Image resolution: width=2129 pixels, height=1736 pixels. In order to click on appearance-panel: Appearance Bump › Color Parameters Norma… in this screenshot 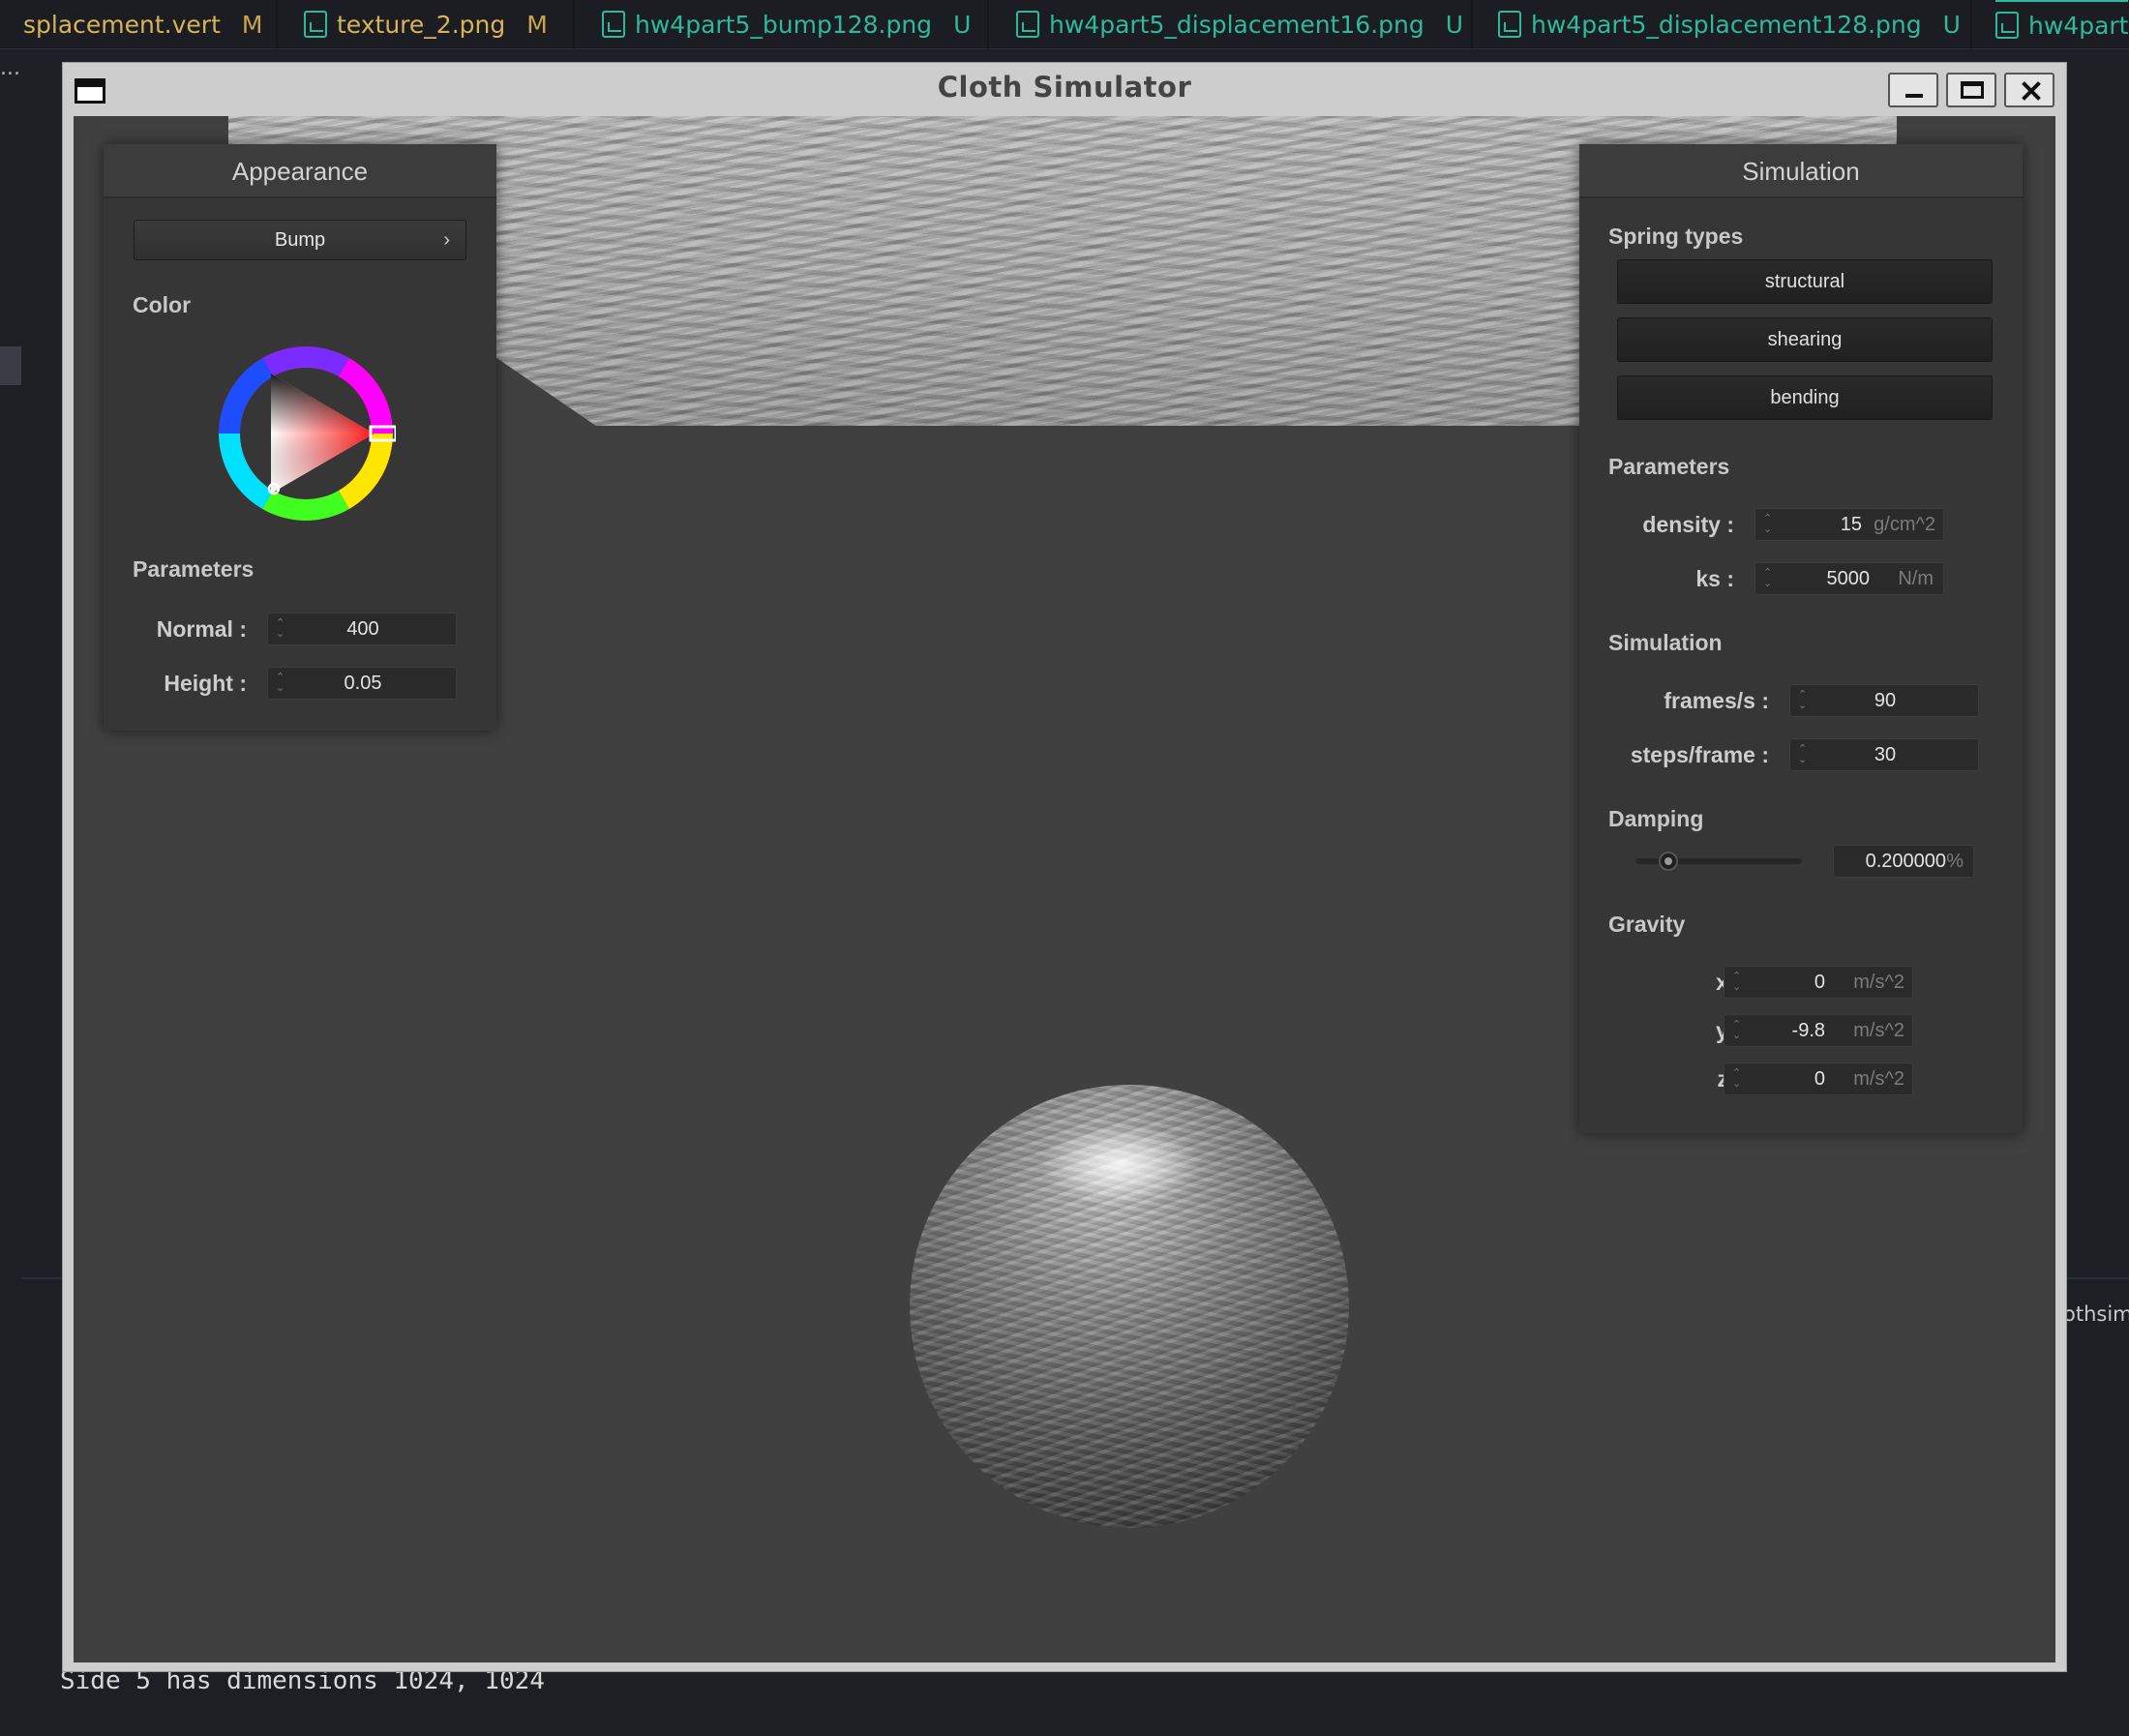, I will do `click(300, 437)`.